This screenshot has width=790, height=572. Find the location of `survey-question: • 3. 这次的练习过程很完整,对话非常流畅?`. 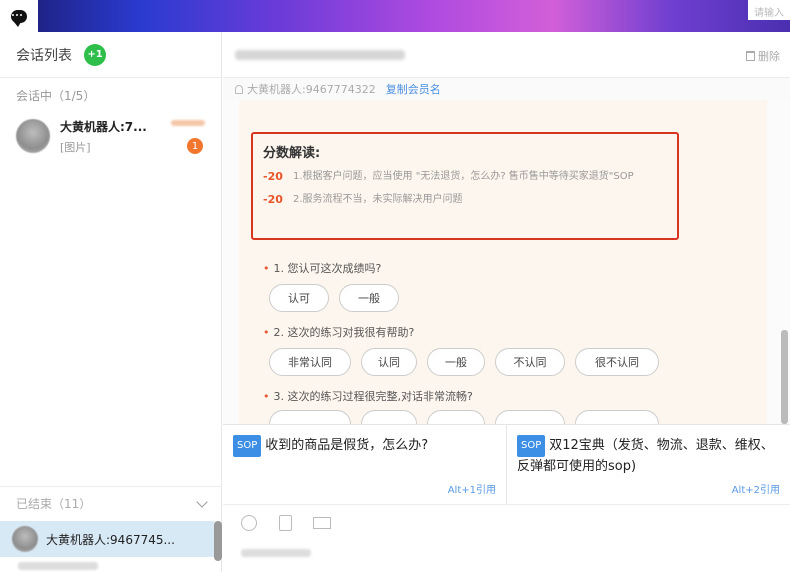

survey-question: • 3. 这次的练习过程很完整,对话非常流畅? is located at coordinates (368, 396).